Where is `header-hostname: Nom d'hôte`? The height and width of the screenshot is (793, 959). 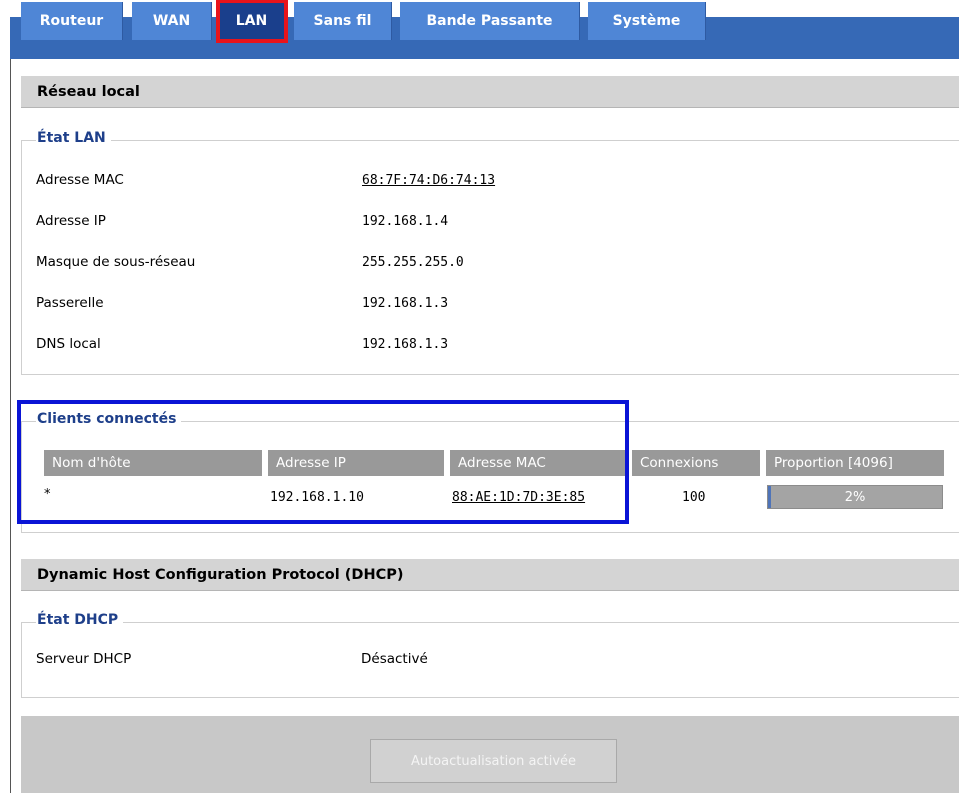
header-hostname: Nom d'hôte is located at coordinates (153, 463).